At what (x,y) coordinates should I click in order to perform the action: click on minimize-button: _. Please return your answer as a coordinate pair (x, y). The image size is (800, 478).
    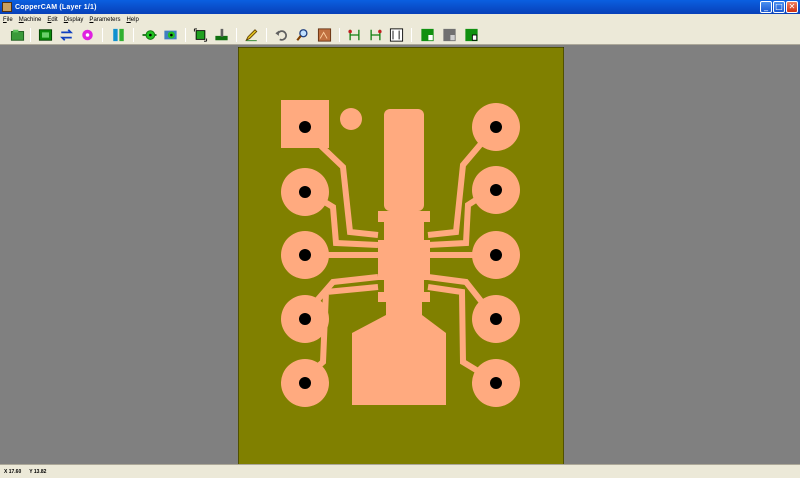
    Looking at the image, I should click on (766, 7).